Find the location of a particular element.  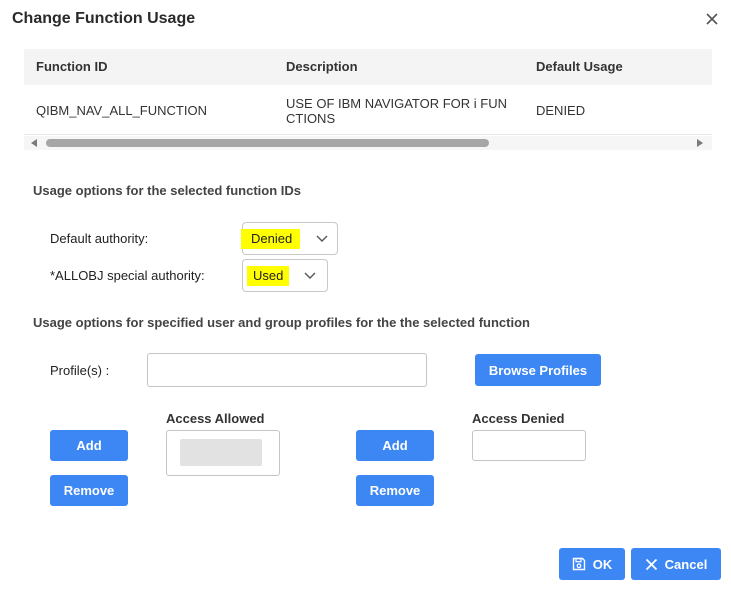

allobj-authority-select: Used is located at coordinates (285, 275).